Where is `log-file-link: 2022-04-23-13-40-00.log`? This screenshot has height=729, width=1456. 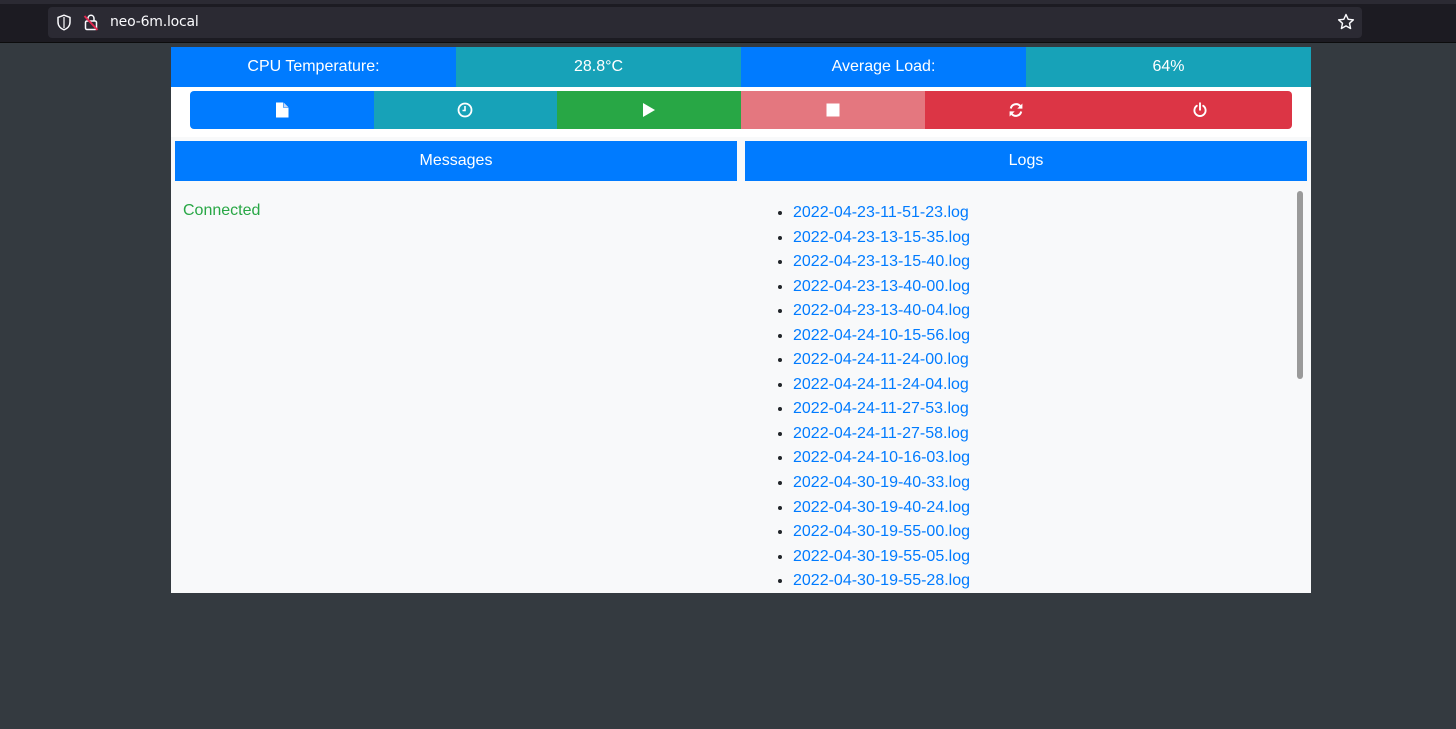
log-file-link: 2022-04-23-13-40-00.log is located at coordinates (881, 286).